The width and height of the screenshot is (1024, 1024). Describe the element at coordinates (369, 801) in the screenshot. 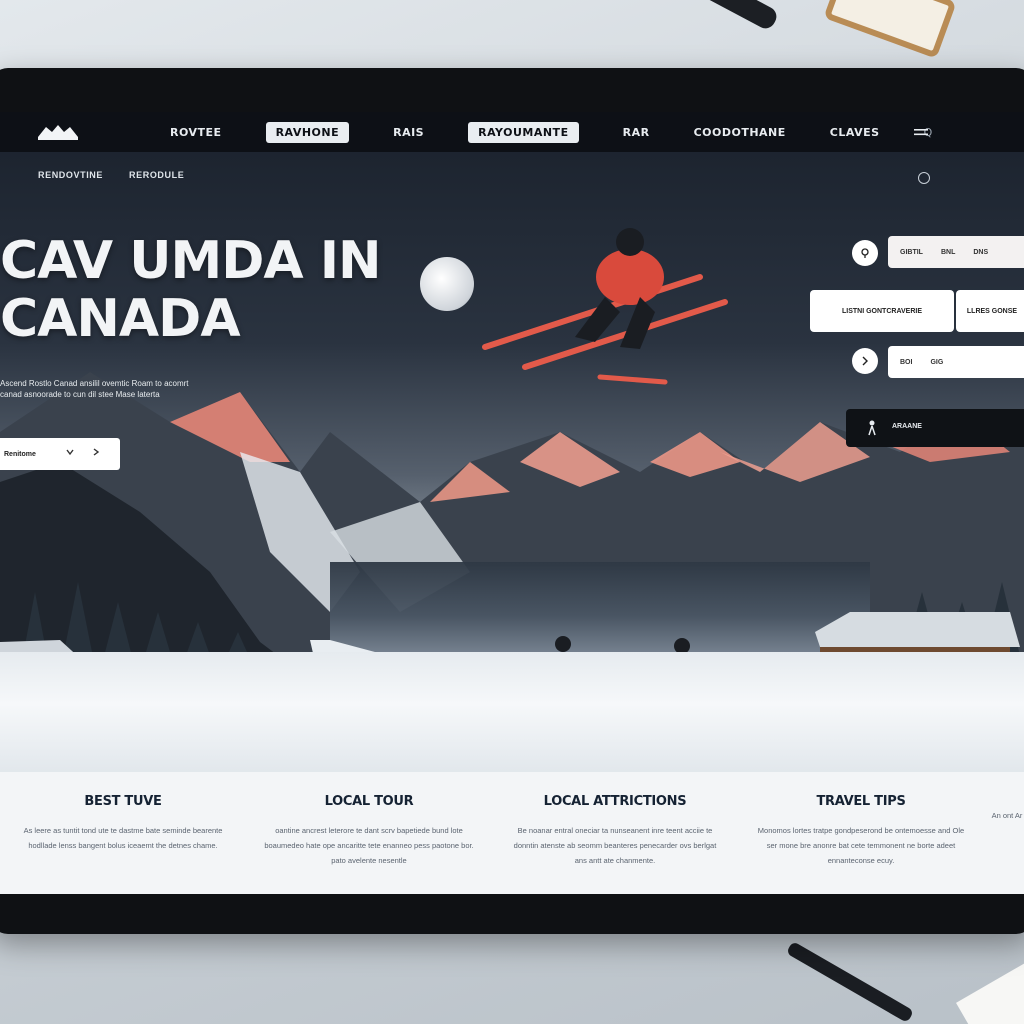

I see `feature-title: LOCAL TOUR` at that location.